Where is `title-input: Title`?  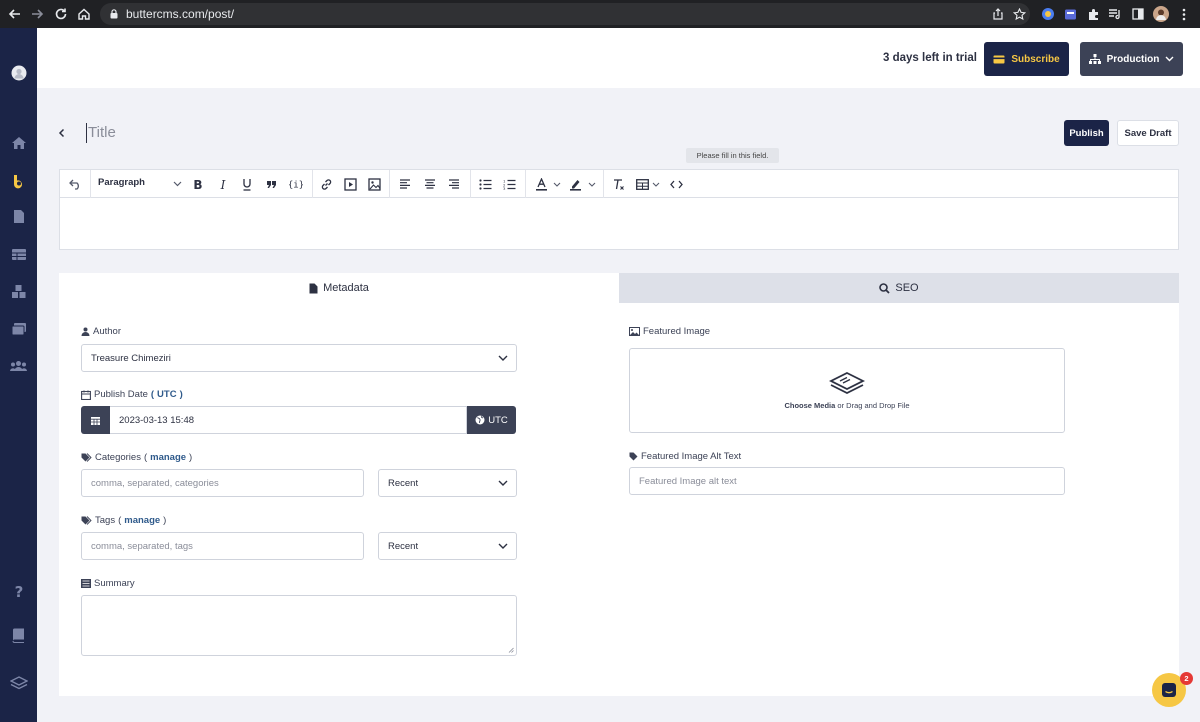
title-input: Title is located at coordinates (101, 133).